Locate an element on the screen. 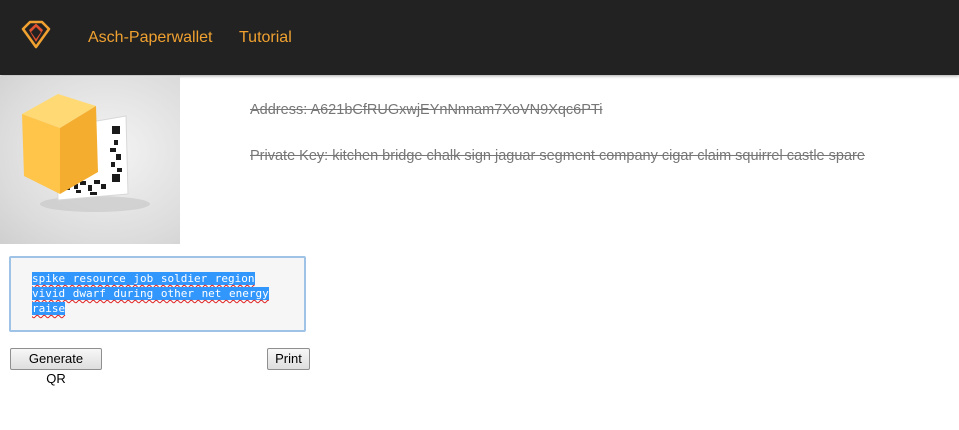 This screenshot has height=430, width=959. cube-qr-illustration is located at coordinates (86, 153).